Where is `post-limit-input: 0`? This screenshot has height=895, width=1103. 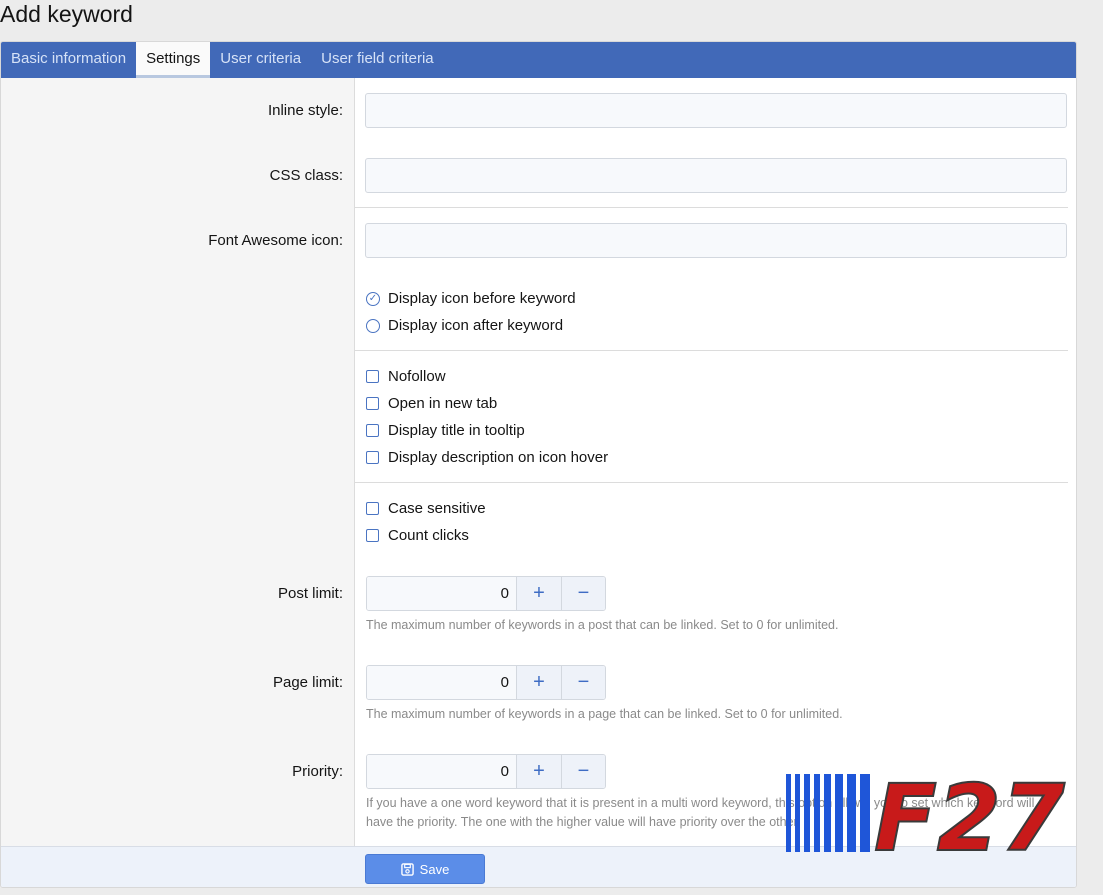 post-limit-input: 0 is located at coordinates (442, 593).